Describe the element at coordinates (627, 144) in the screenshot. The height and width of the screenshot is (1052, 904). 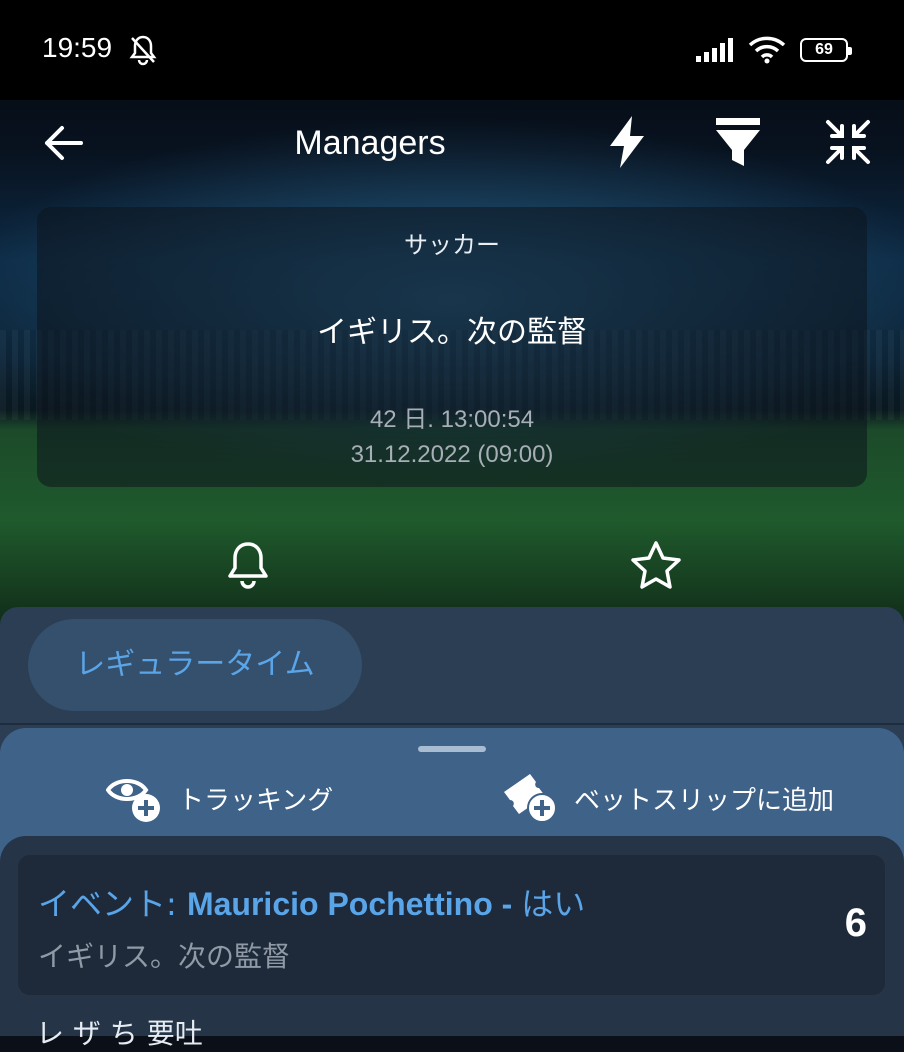
I see `lightning-icon` at that location.